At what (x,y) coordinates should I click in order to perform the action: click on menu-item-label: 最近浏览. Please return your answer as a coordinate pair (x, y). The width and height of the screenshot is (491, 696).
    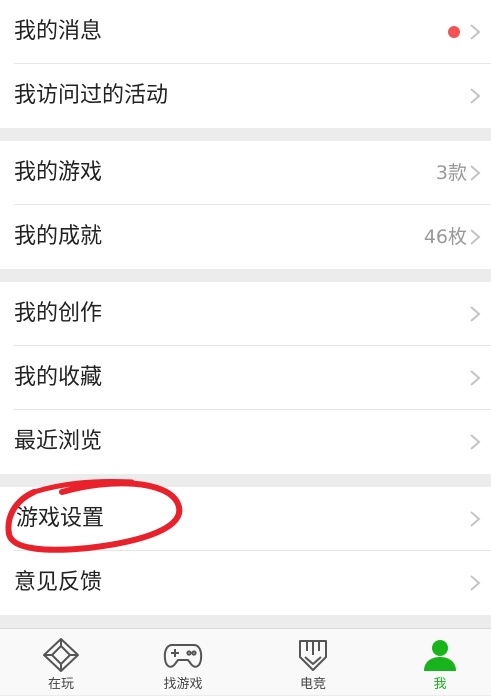
    Looking at the image, I should click on (58, 441).